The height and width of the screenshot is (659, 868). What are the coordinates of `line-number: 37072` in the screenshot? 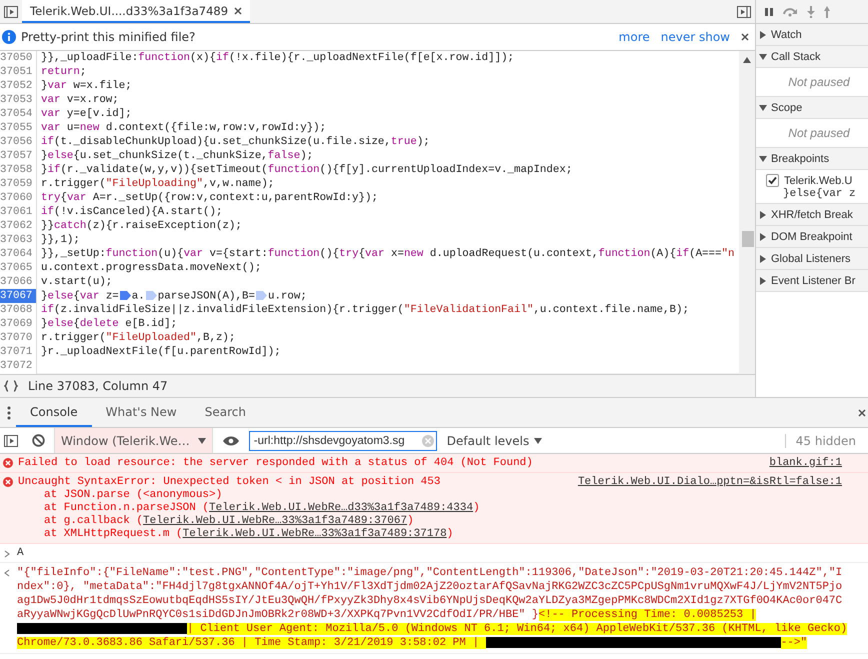 It's located at (18, 366).